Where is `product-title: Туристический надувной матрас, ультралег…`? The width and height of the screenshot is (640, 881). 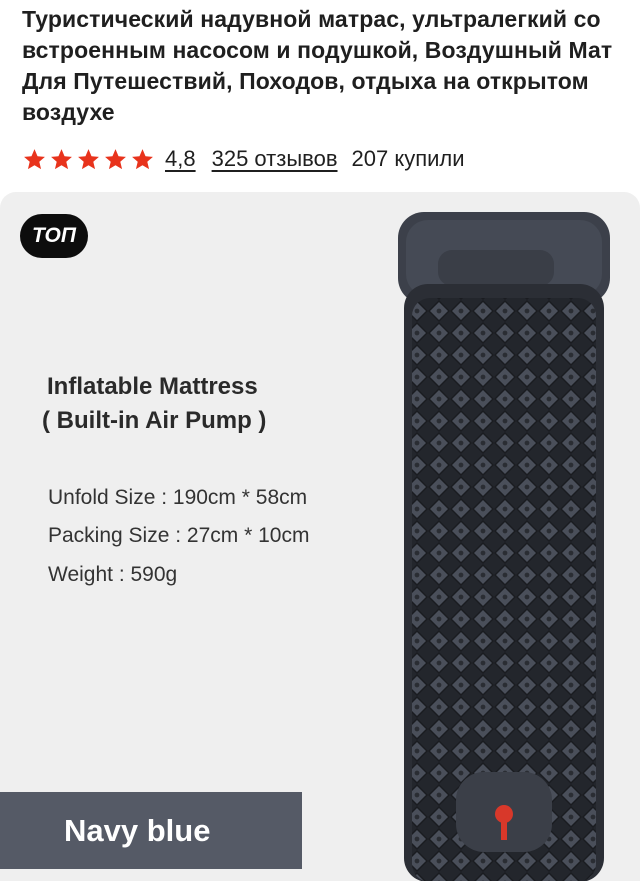 product-title: Туристический надувной матрас, ультралег… is located at coordinates (317, 65).